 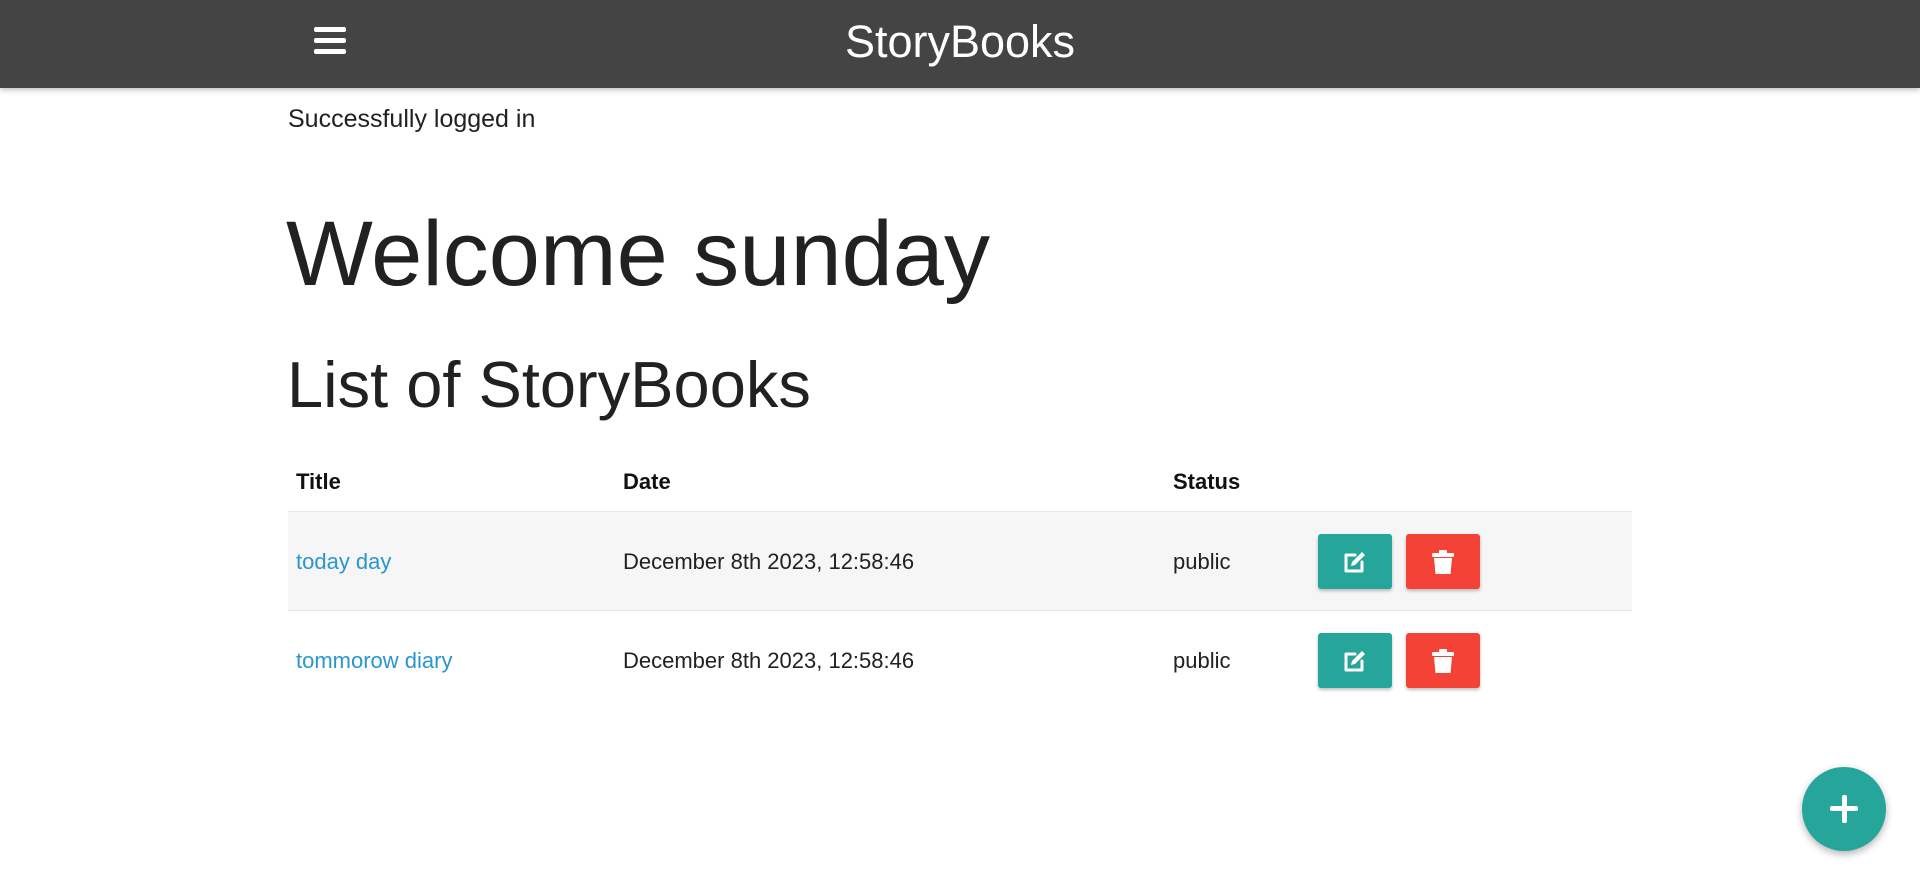 I want to click on story-title-link: today day, so click(x=343, y=561).